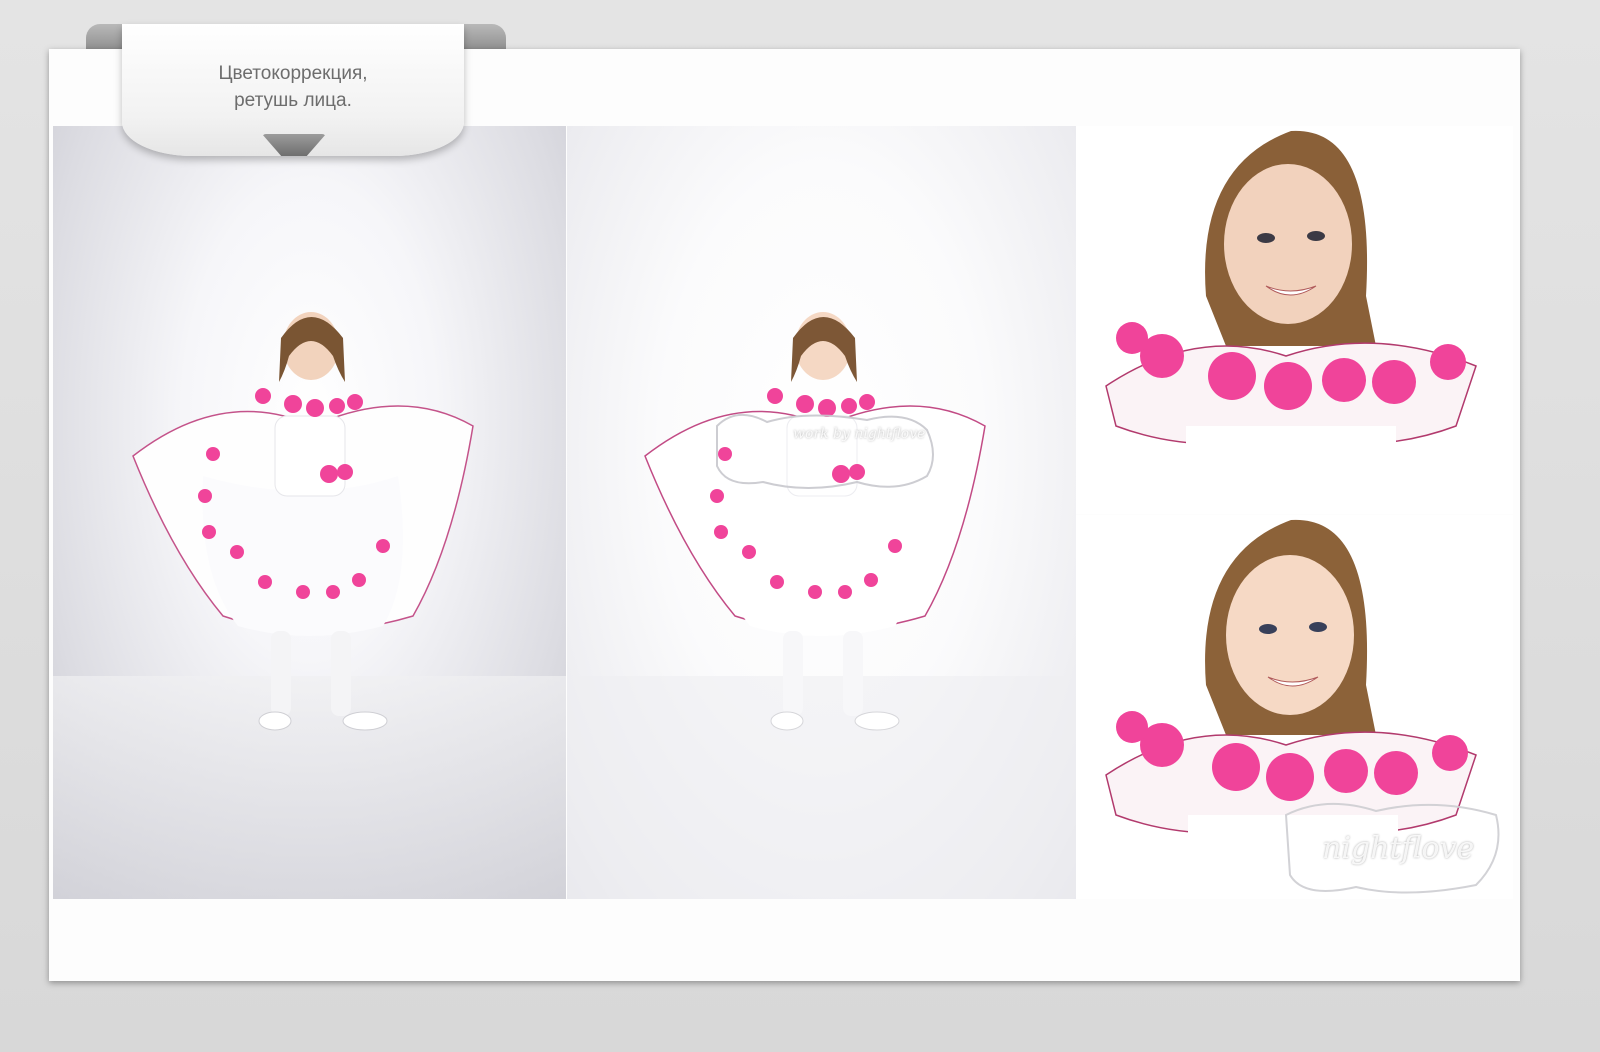 Image resolution: width=1600 pixels, height=1052 pixels. What do you see at coordinates (859, 434) in the screenshot?
I see `watermark-text: work by nightflove` at bounding box center [859, 434].